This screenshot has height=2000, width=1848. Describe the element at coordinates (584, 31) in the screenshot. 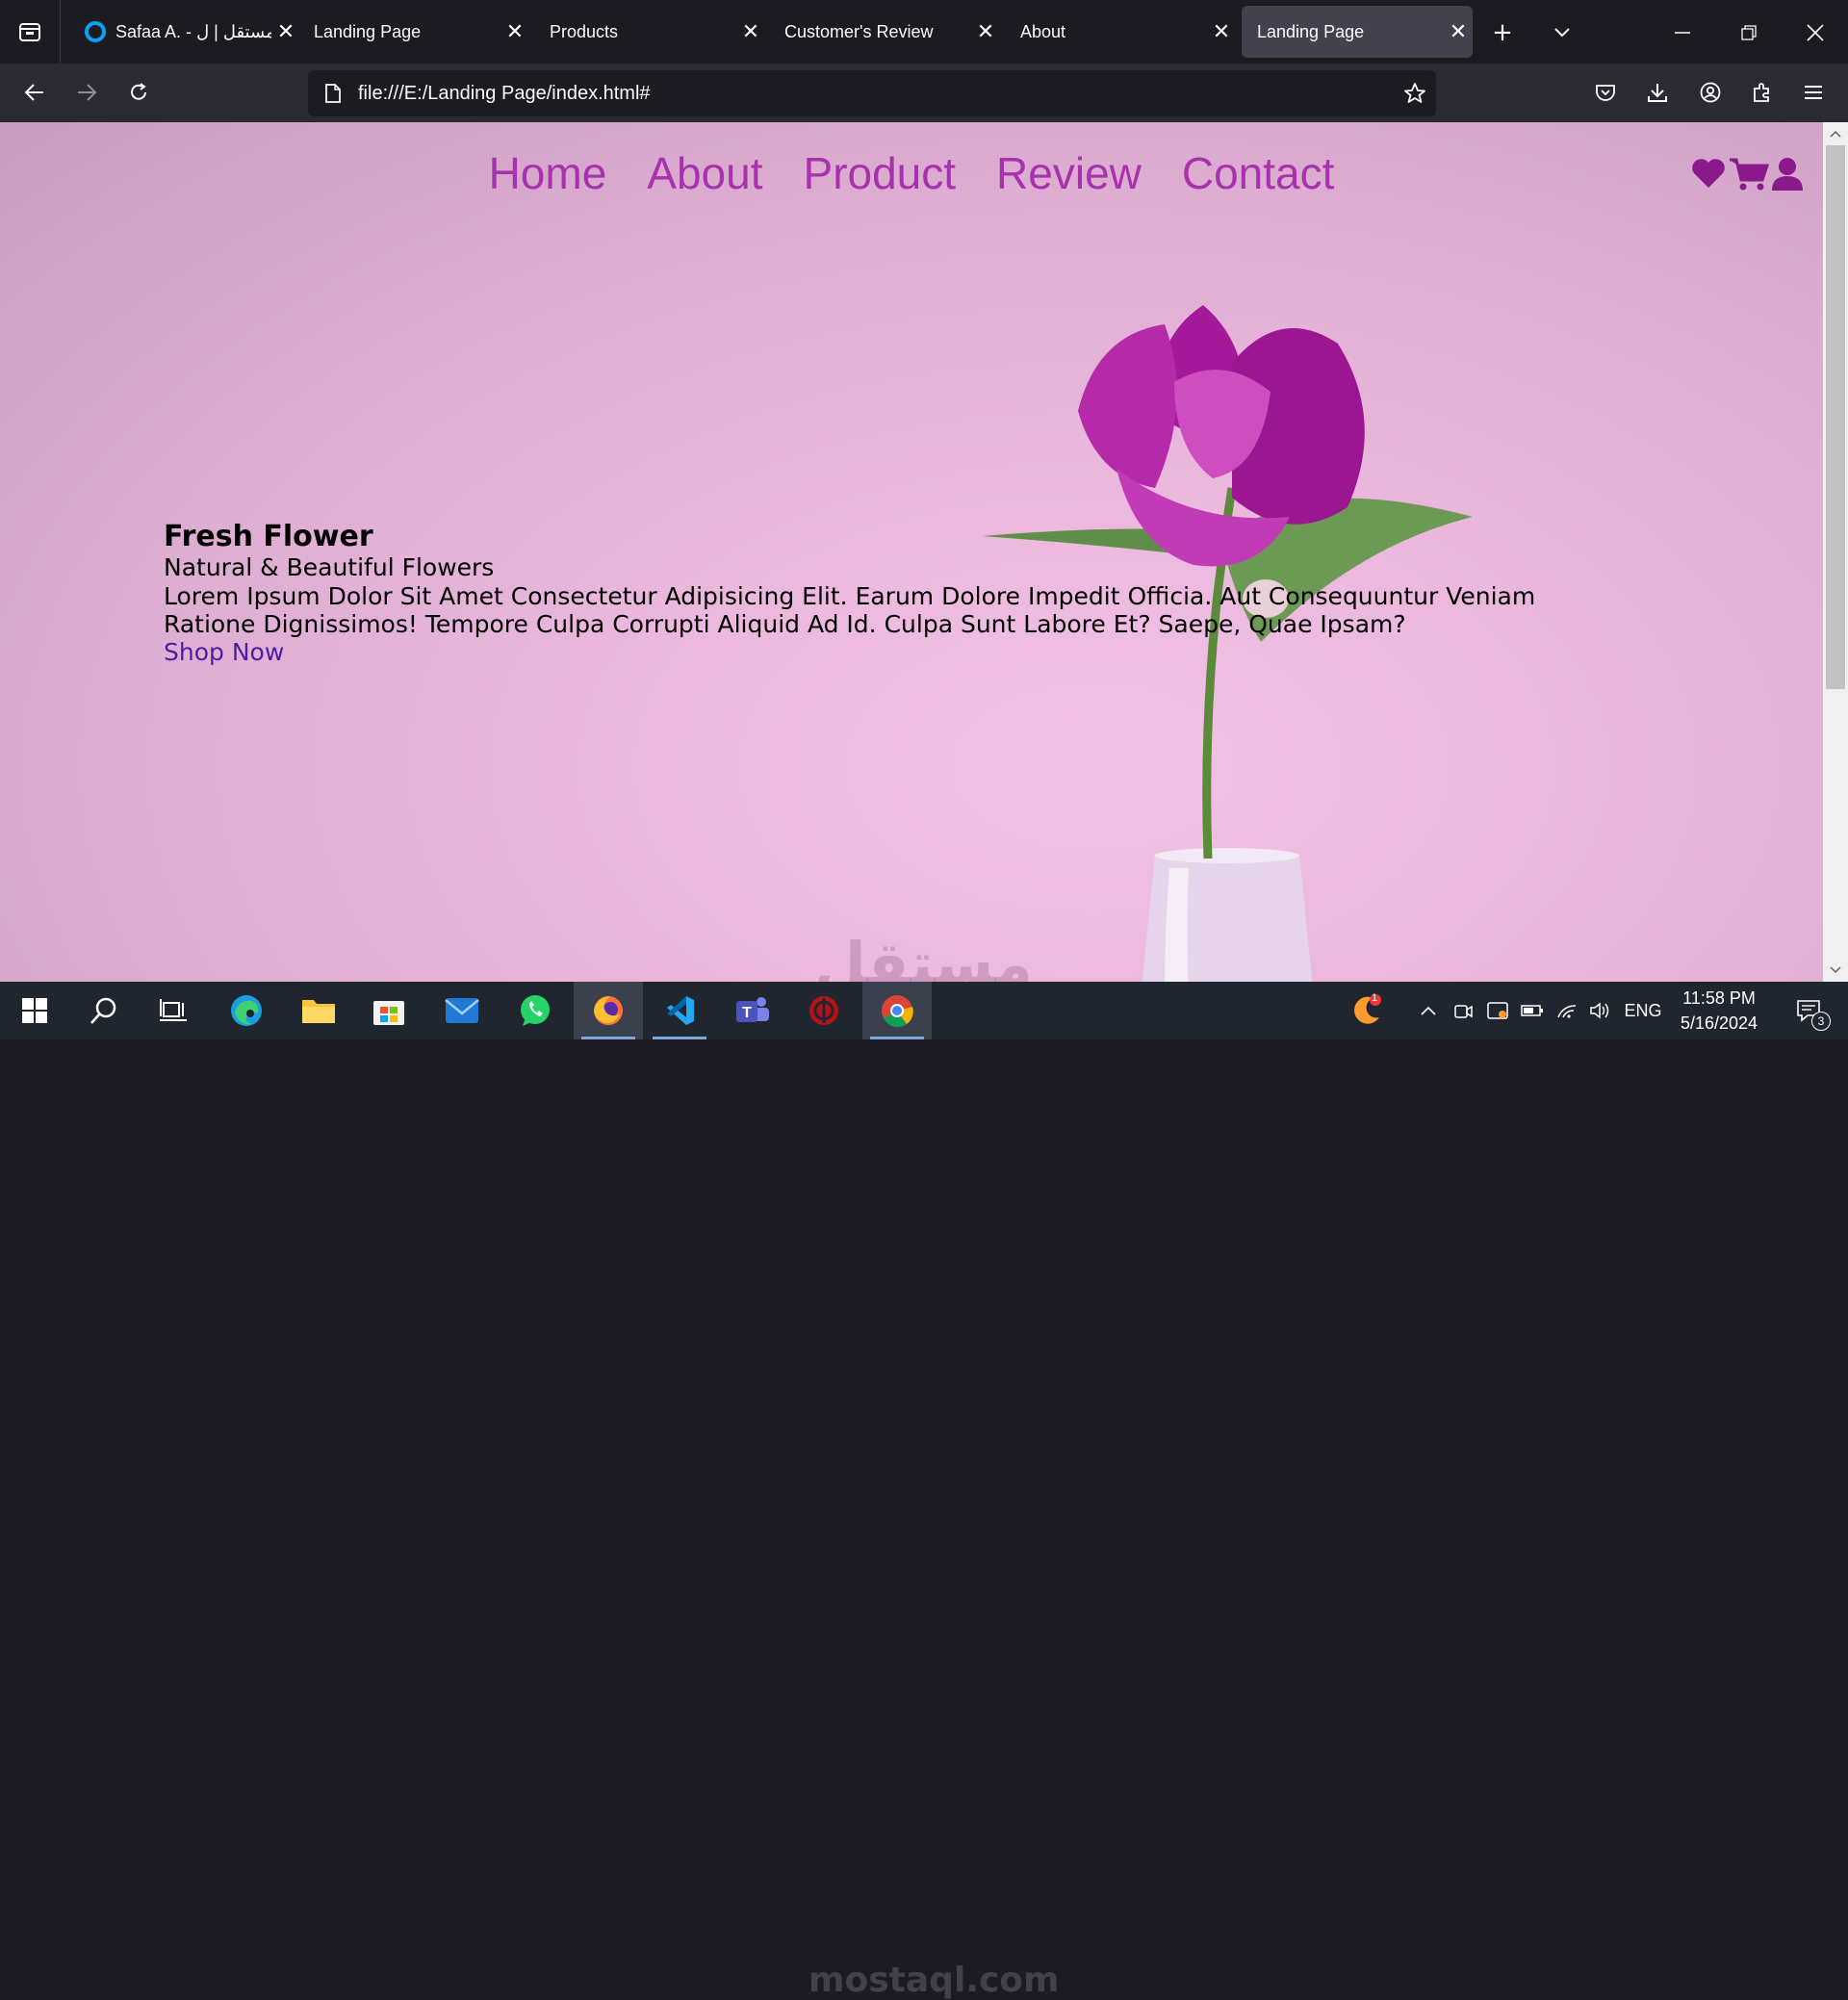

I see `tab-label: Products` at that location.